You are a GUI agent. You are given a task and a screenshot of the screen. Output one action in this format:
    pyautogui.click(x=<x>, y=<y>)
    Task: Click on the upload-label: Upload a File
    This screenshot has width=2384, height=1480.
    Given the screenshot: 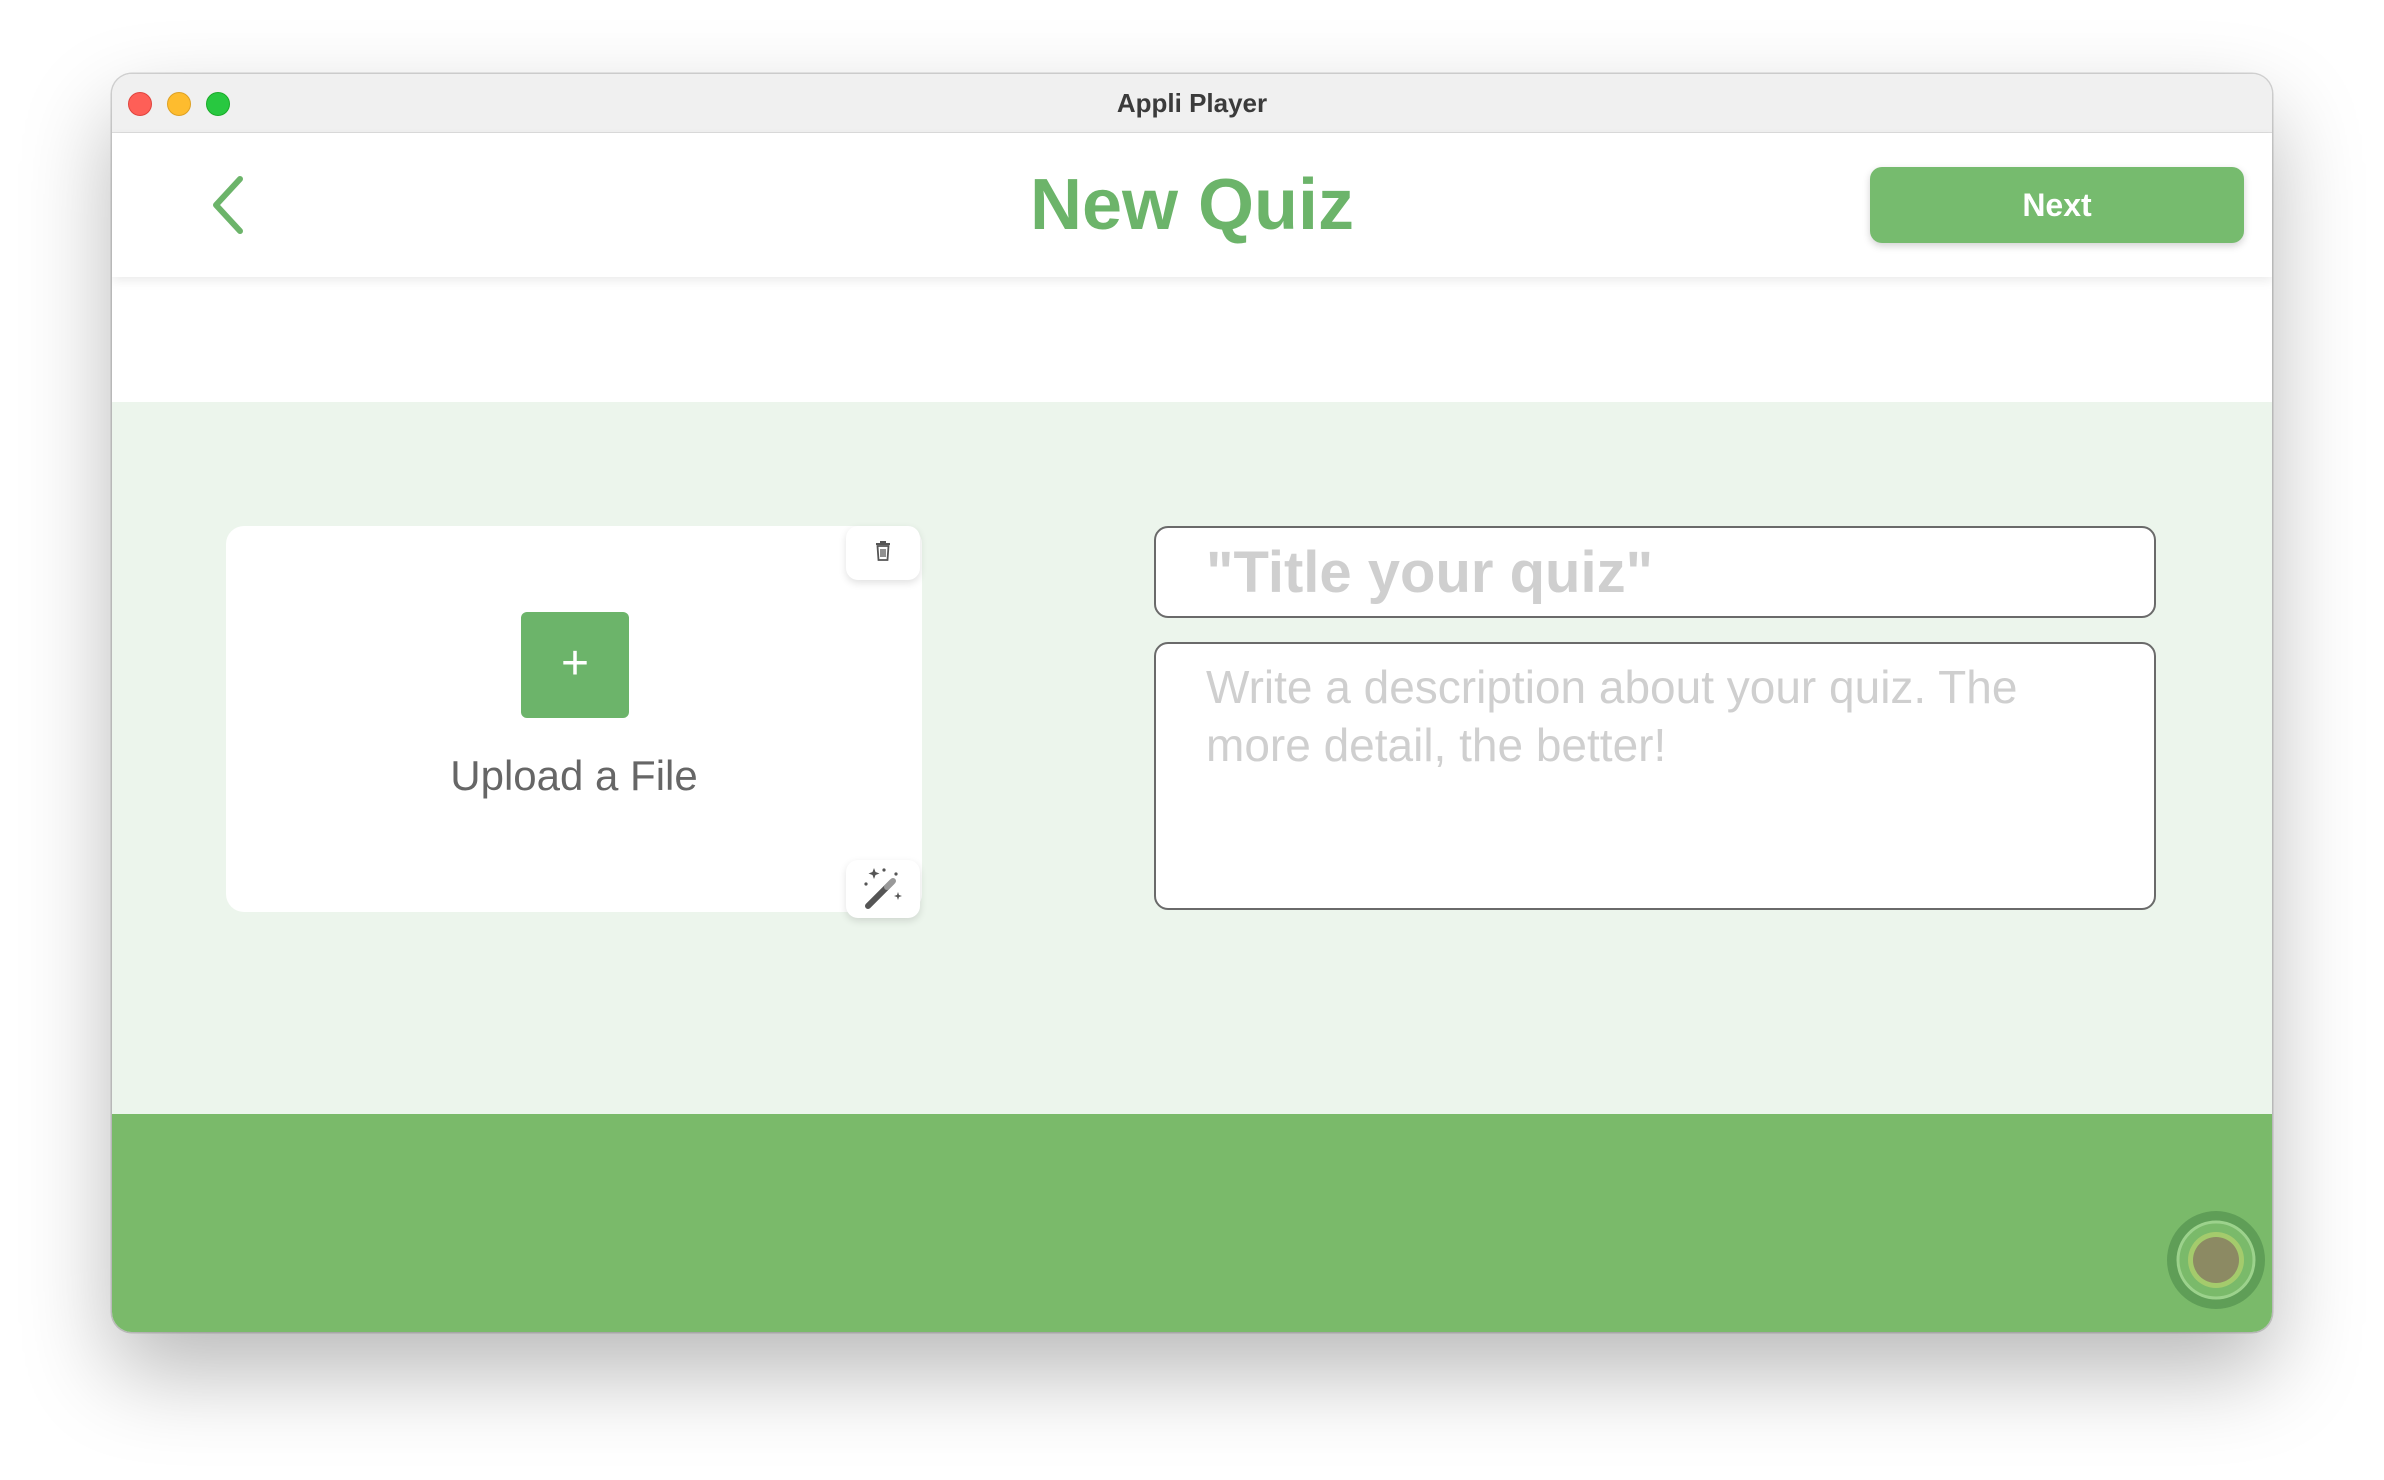 What is the action you would take?
    pyautogui.click(x=574, y=775)
    